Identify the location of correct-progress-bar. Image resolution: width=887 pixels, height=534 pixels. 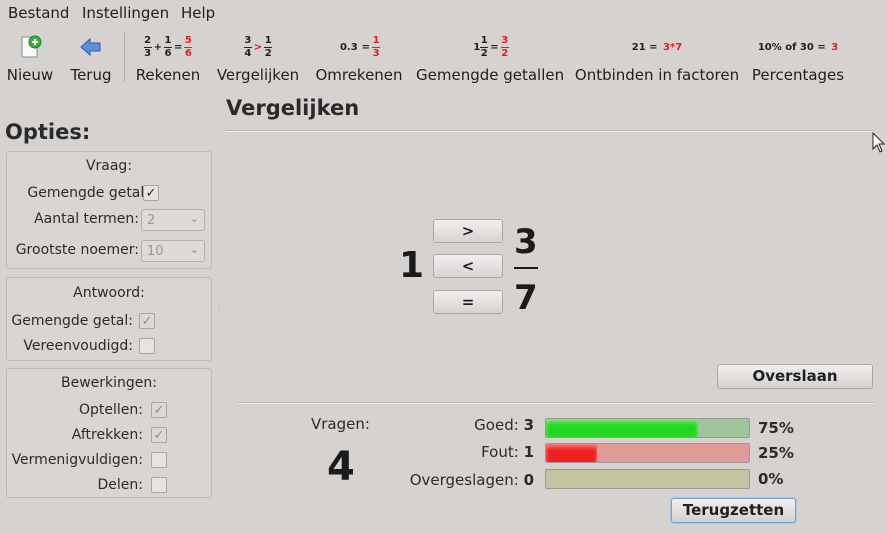
(647, 428).